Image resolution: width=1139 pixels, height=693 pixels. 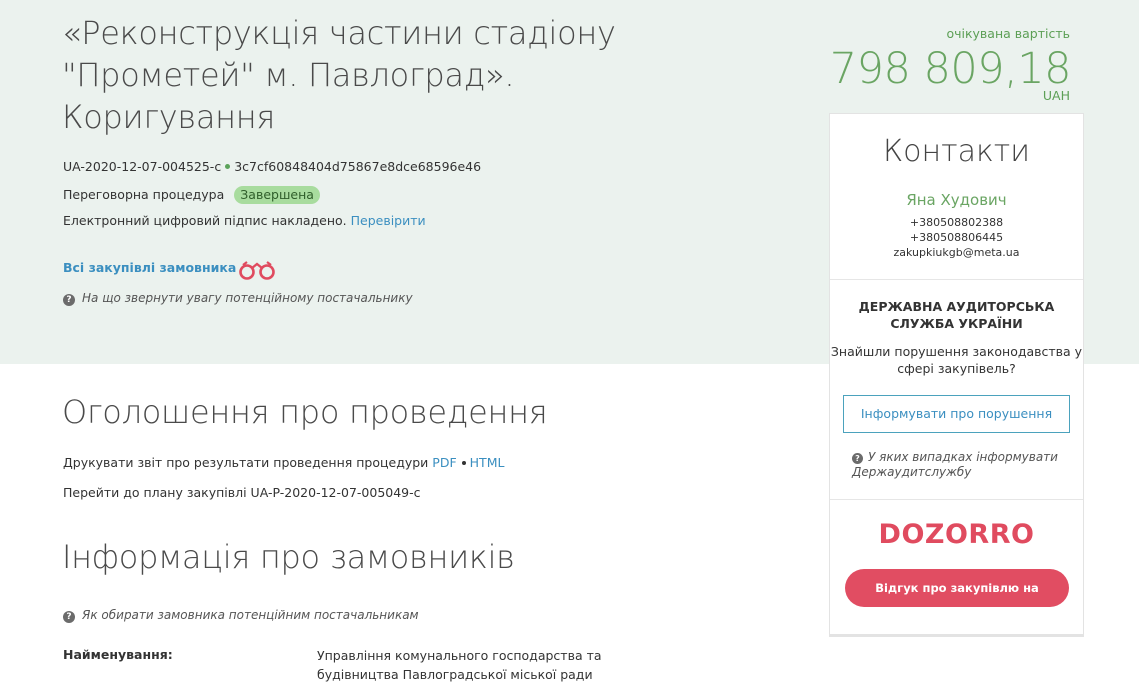 I want to click on procedure-line: Переговорна процедура Завершена, so click(x=191, y=195).